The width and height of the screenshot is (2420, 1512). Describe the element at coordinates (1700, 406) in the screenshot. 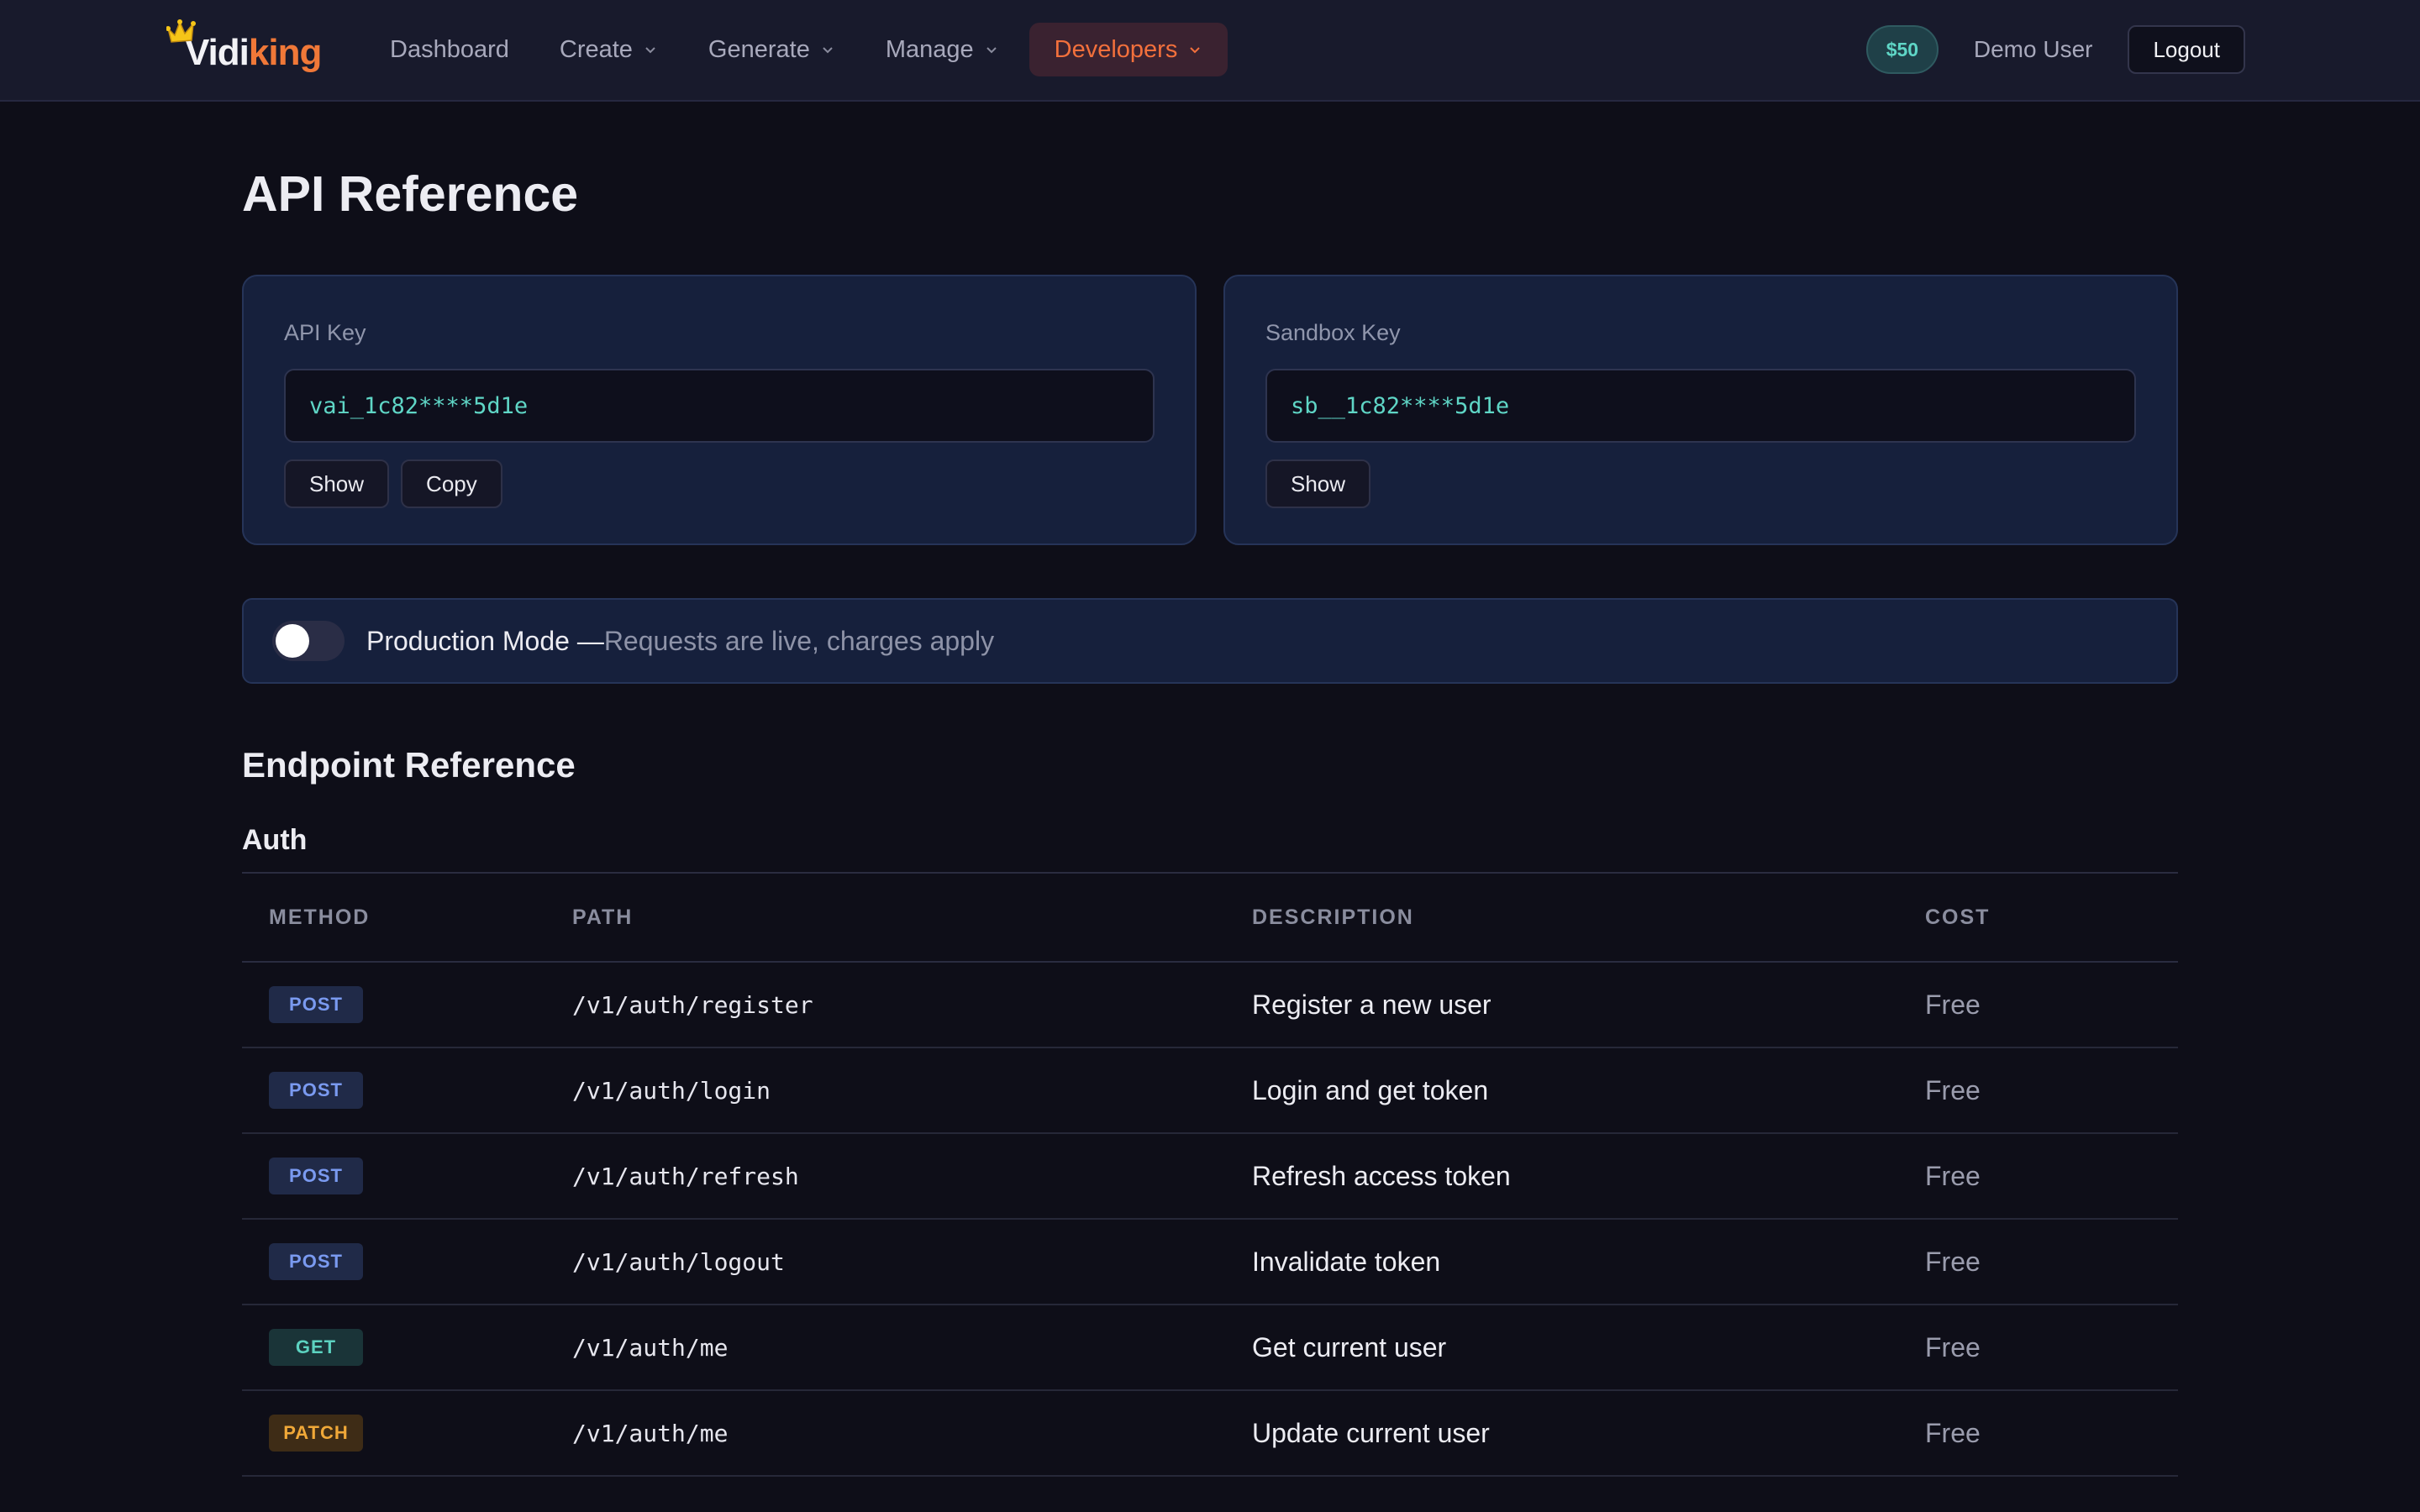

I see `sandbox-key-field: sb__1c82****5d1e` at that location.